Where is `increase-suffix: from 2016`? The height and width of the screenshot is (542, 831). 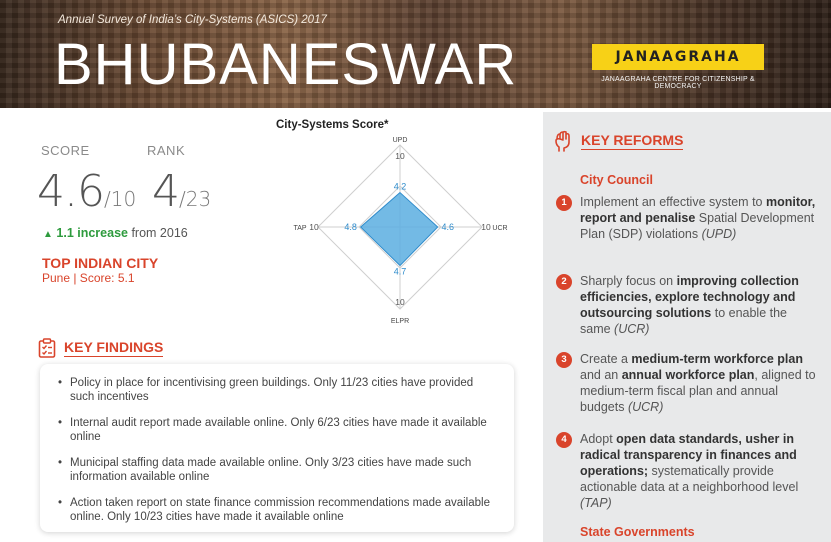 increase-suffix: from 2016 is located at coordinates (157, 233).